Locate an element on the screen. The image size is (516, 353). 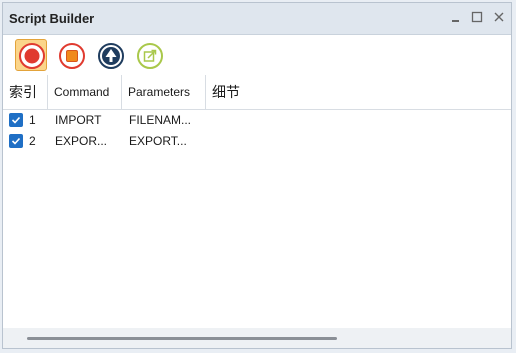
stop-button is located at coordinates (71, 55).